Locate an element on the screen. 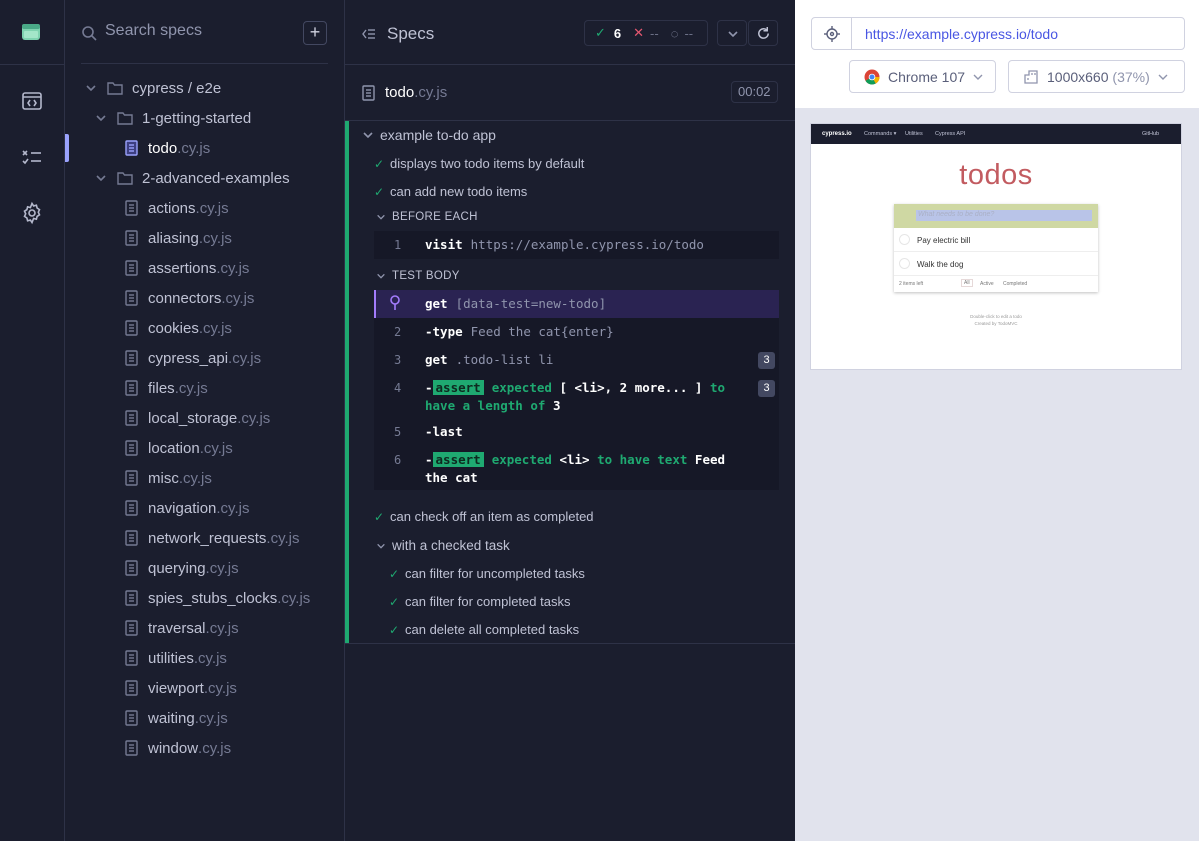 The height and width of the screenshot is (841, 1199). search-input: Search specs is located at coordinates (153, 31).